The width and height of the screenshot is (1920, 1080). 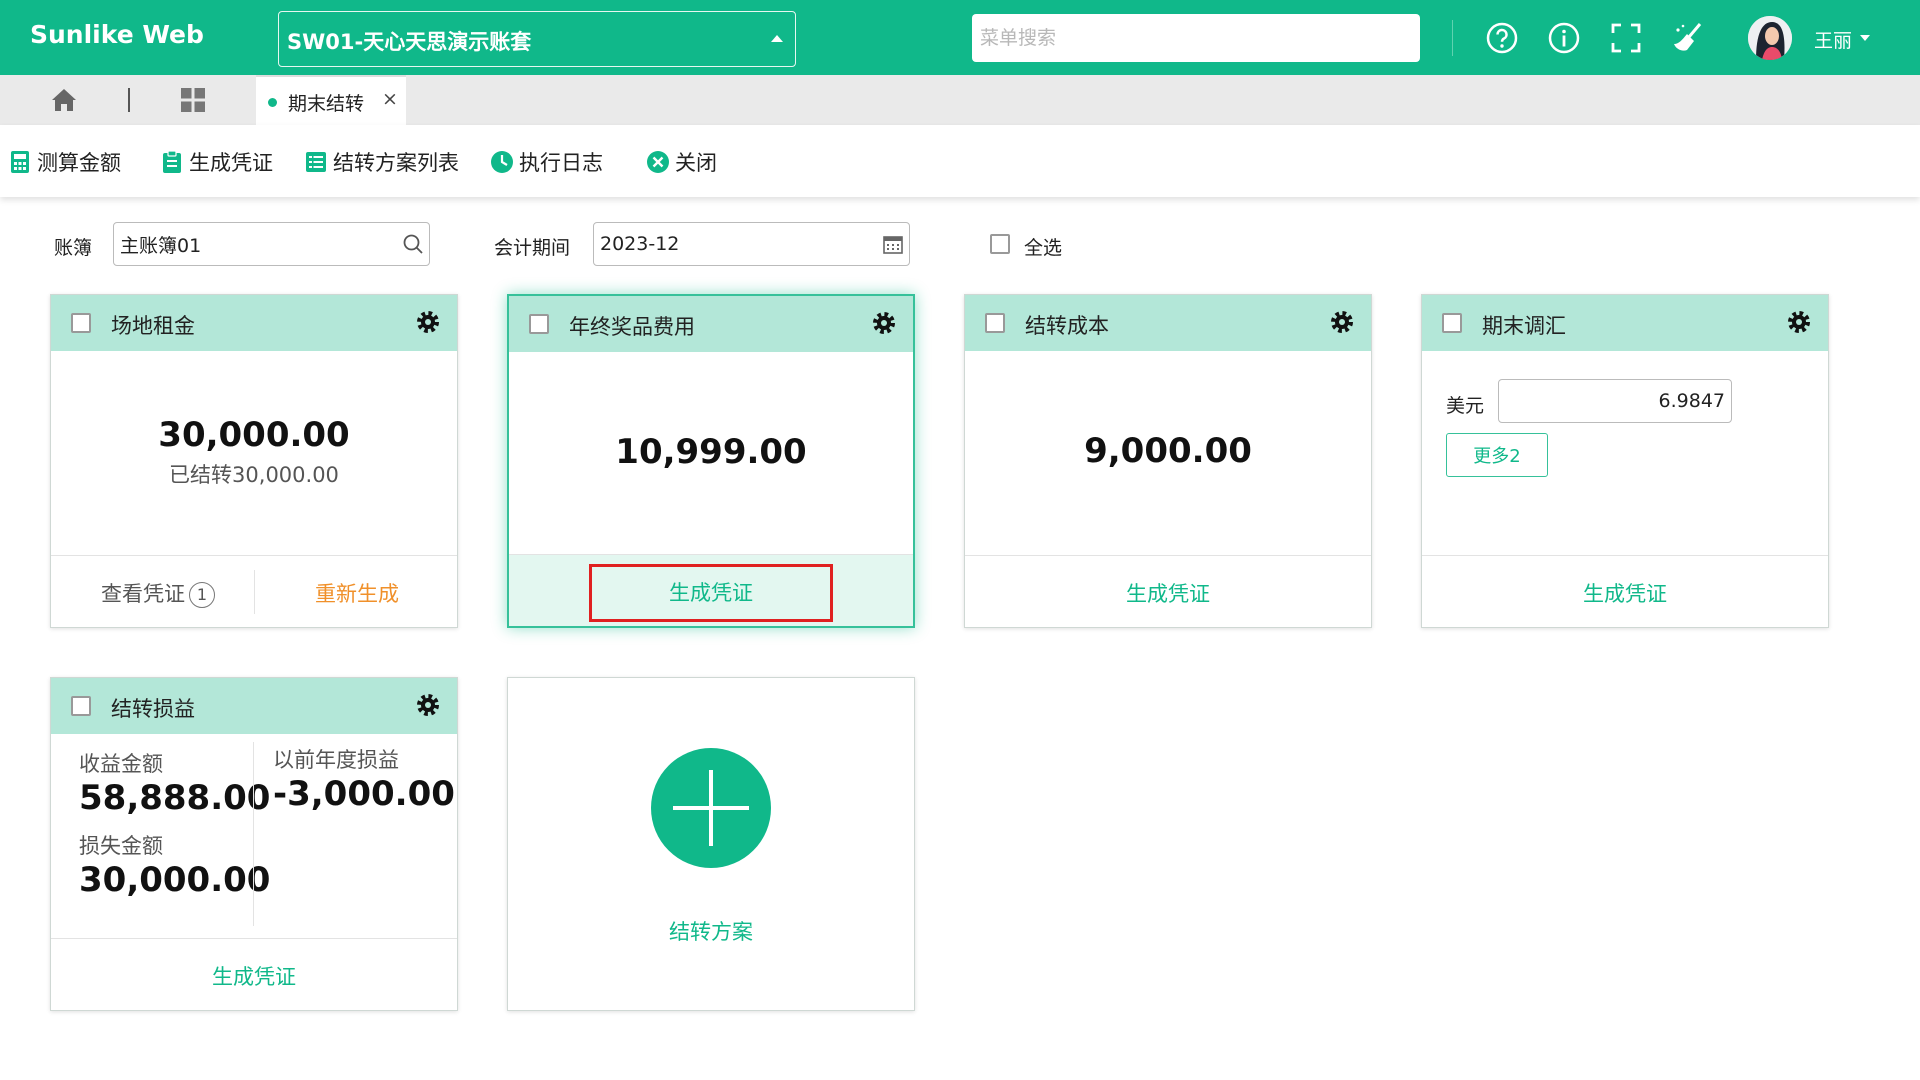 I want to click on tab-separator, so click(x=129, y=100).